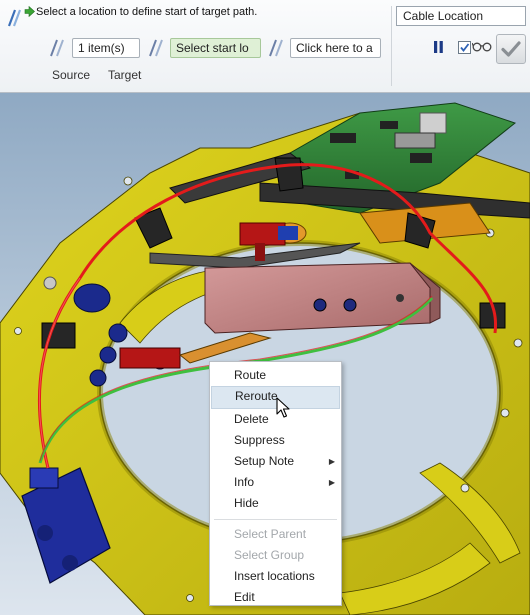 The height and width of the screenshot is (615, 530). Describe the element at coordinates (275, 482) in the screenshot. I see `menu-item-info: Info ▶` at that location.